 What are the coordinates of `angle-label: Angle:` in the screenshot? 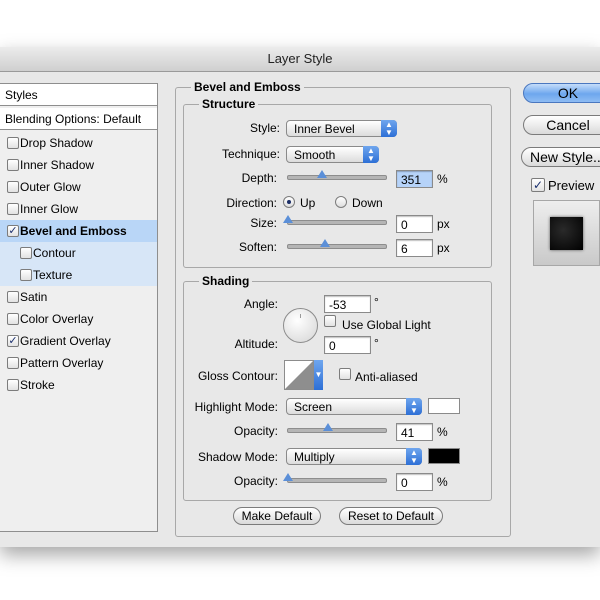 It's located at (260, 304).